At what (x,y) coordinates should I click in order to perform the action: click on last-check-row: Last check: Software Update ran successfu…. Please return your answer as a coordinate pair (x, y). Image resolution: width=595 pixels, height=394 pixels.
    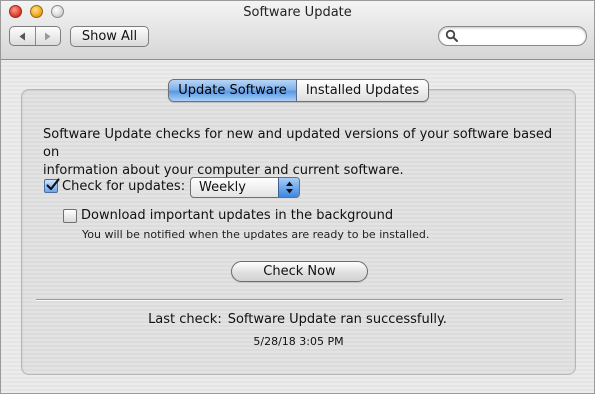
    Looking at the image, I should click on (297, 319).